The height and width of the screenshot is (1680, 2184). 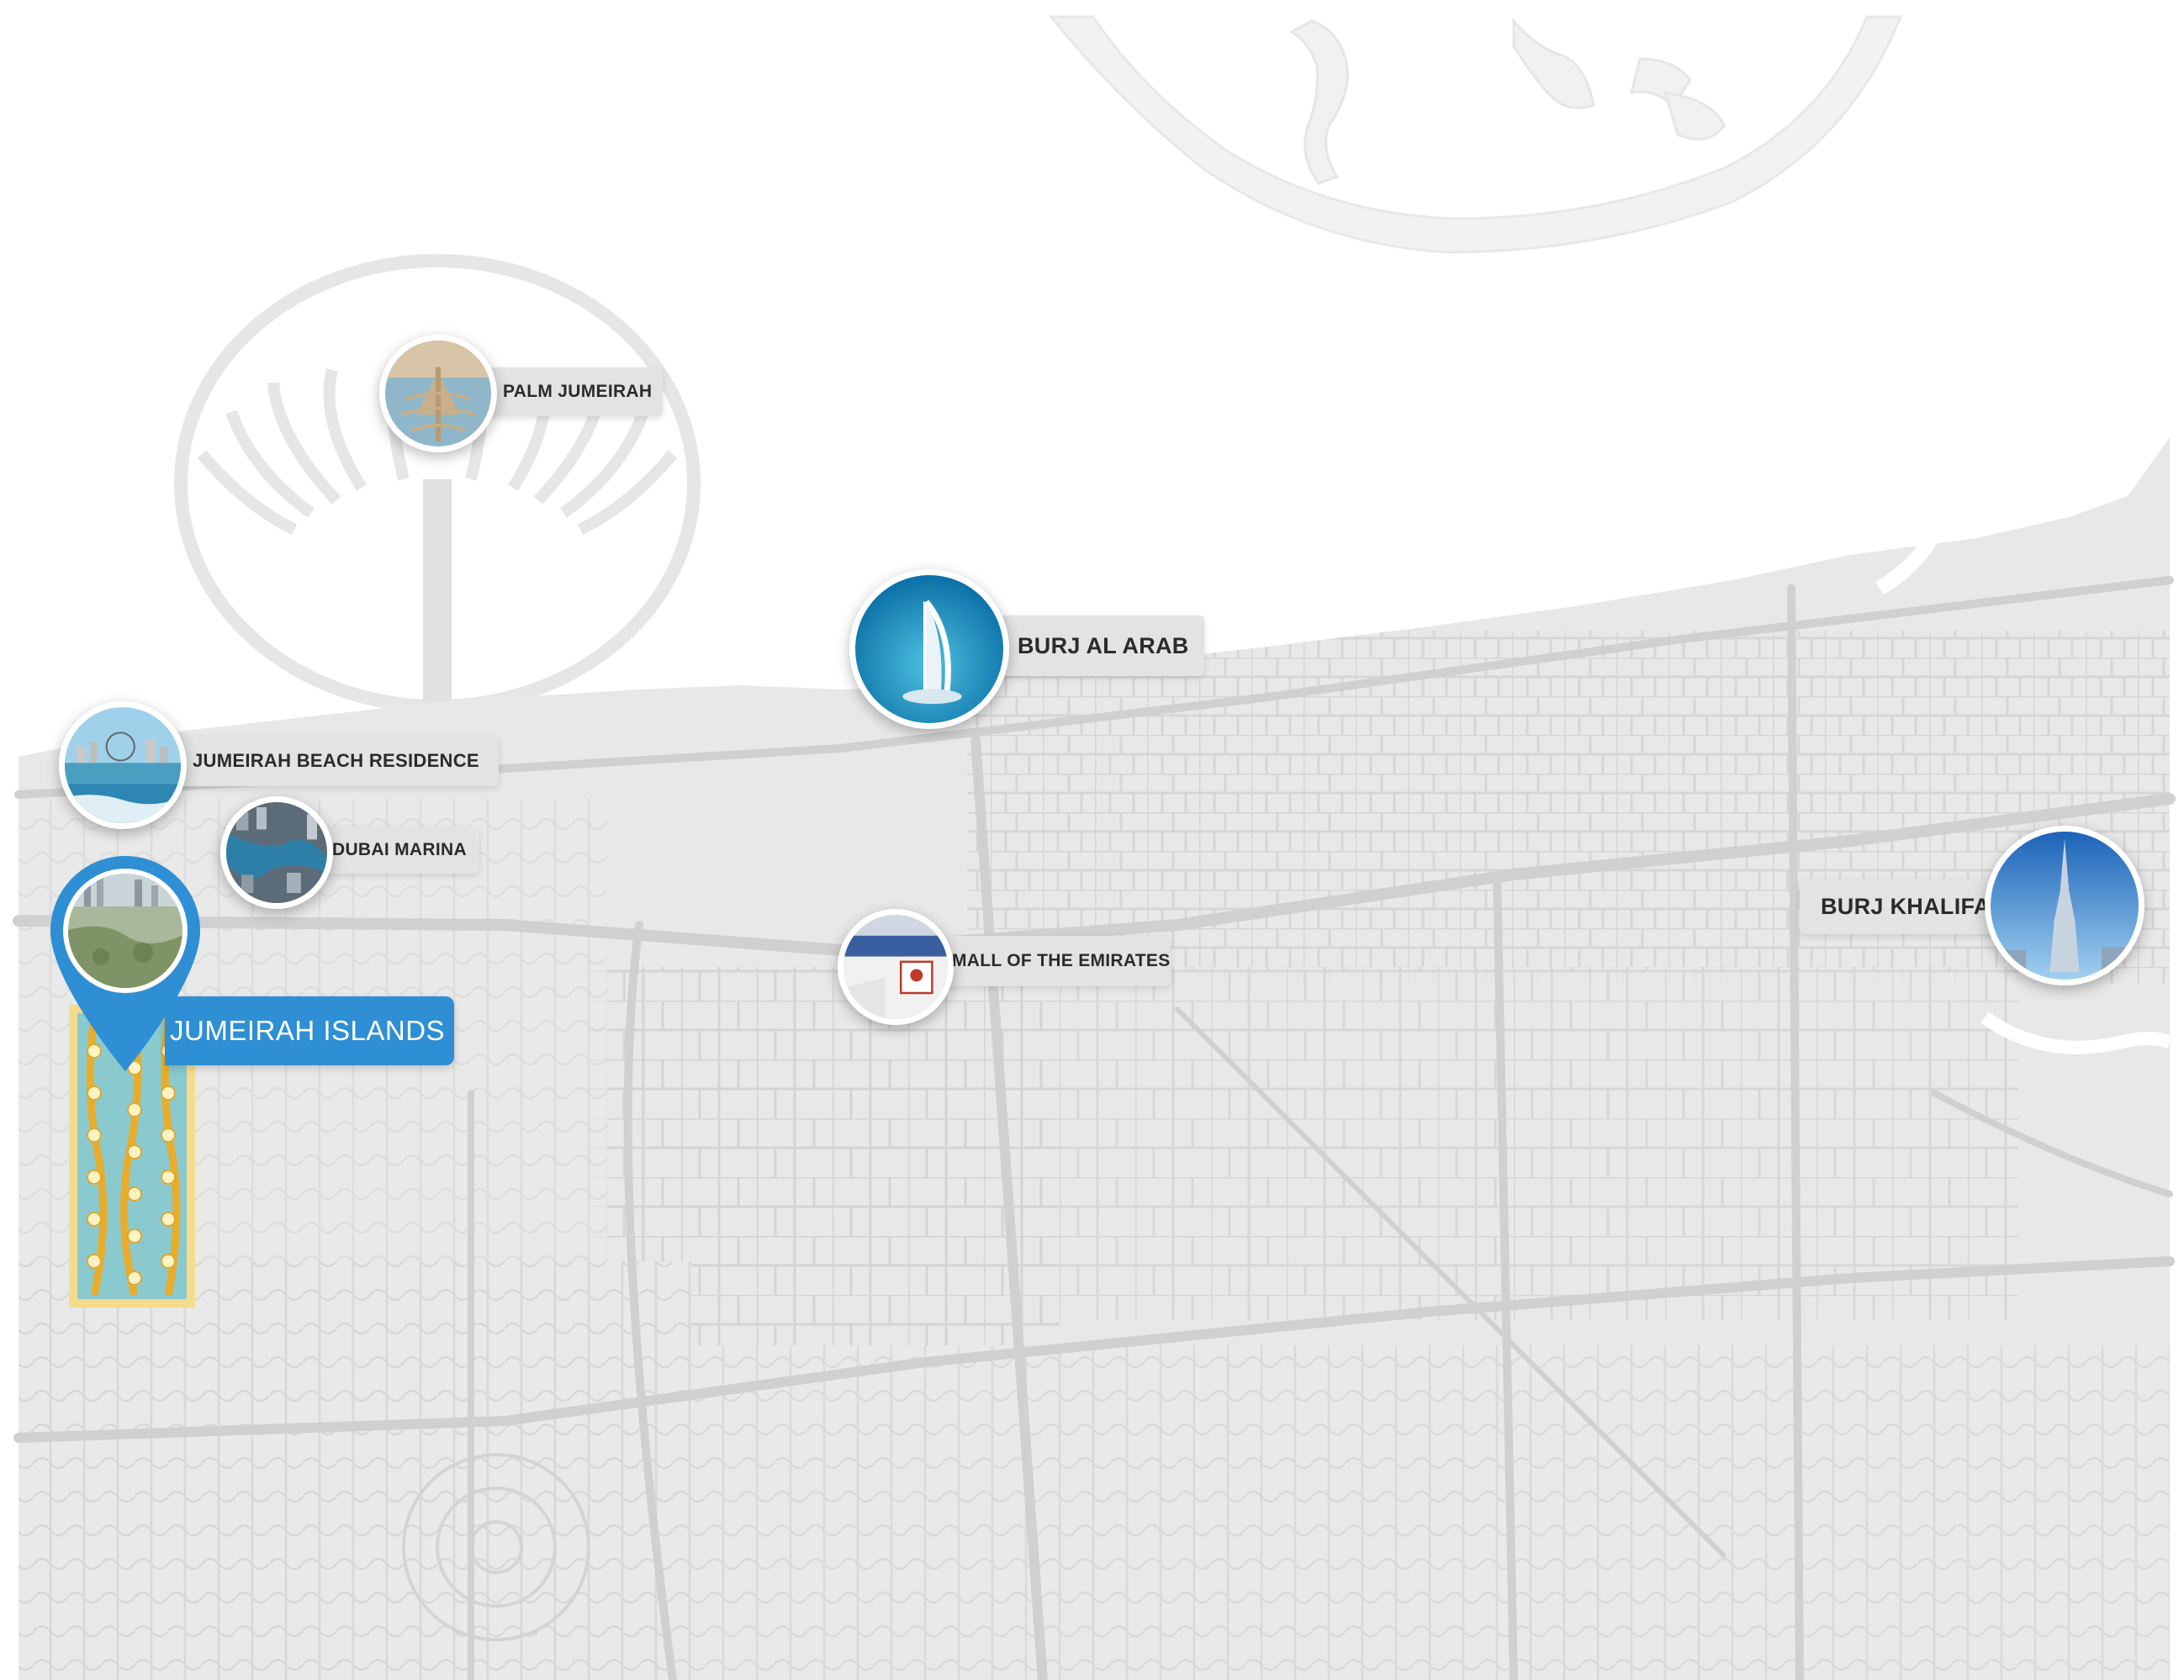 What do you see at coordinates (438, 393) in the screenshot?
I see `palm-photo` at bounding box center [438, 393].